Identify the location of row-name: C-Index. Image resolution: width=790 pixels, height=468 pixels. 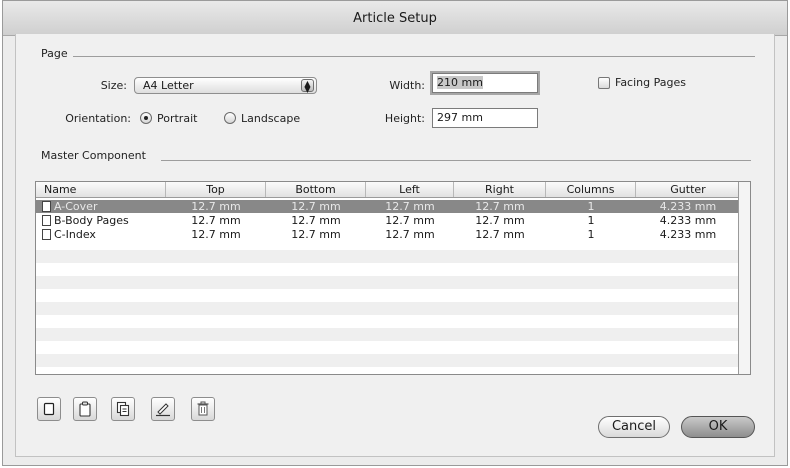
(75, 234).